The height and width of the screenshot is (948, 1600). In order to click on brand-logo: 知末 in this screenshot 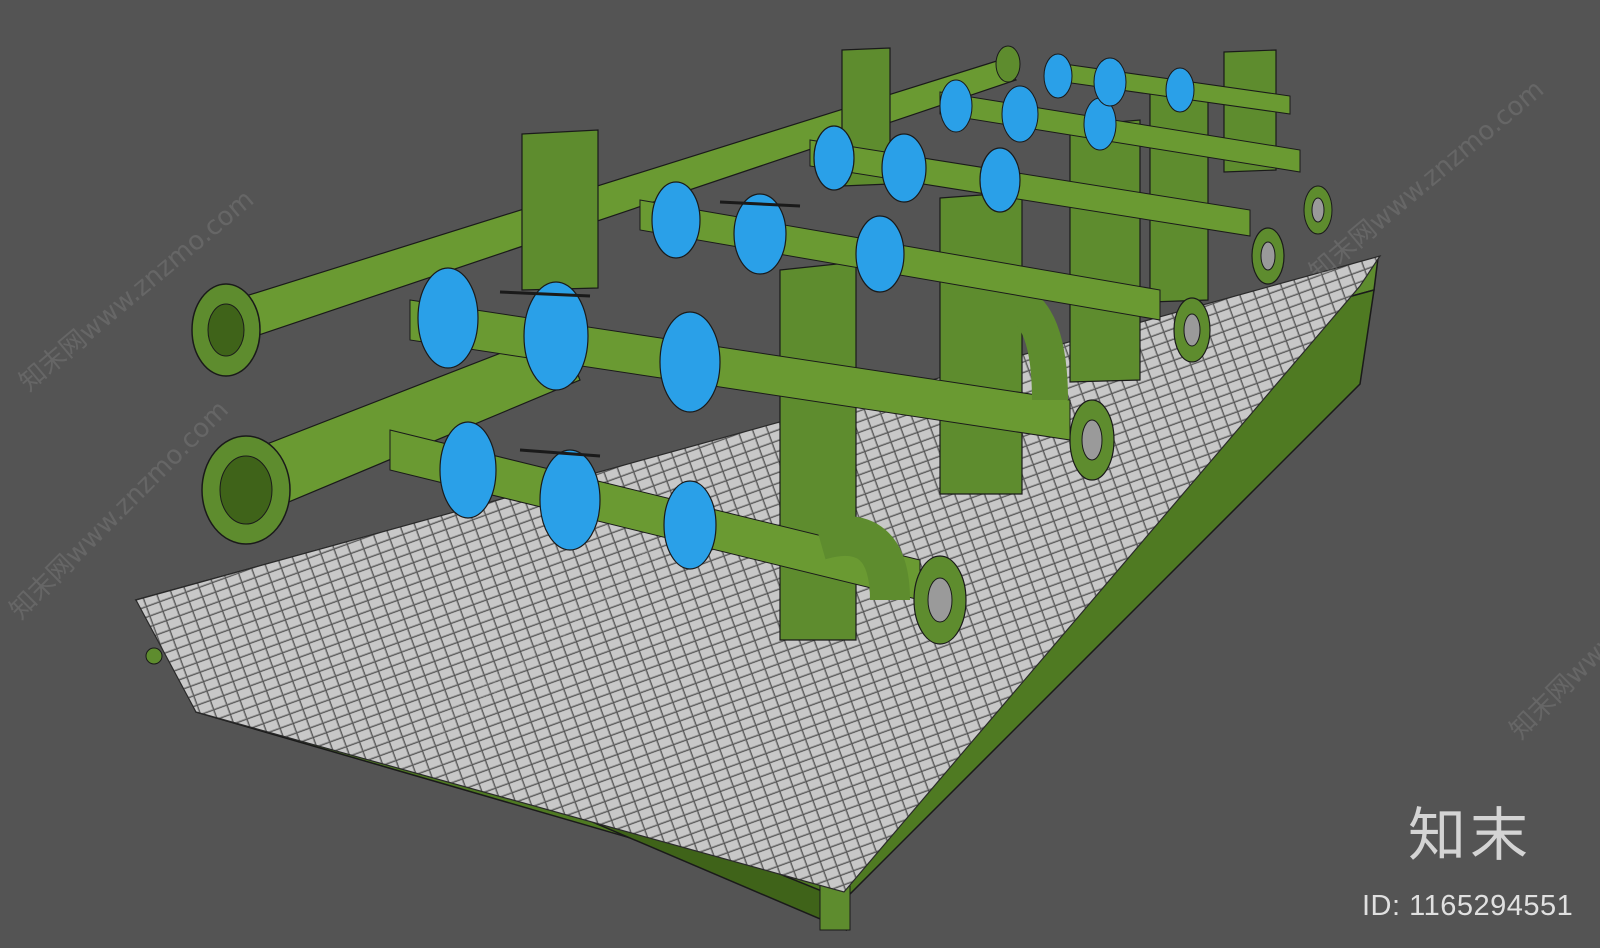, I will do `click(1470, 835)`.